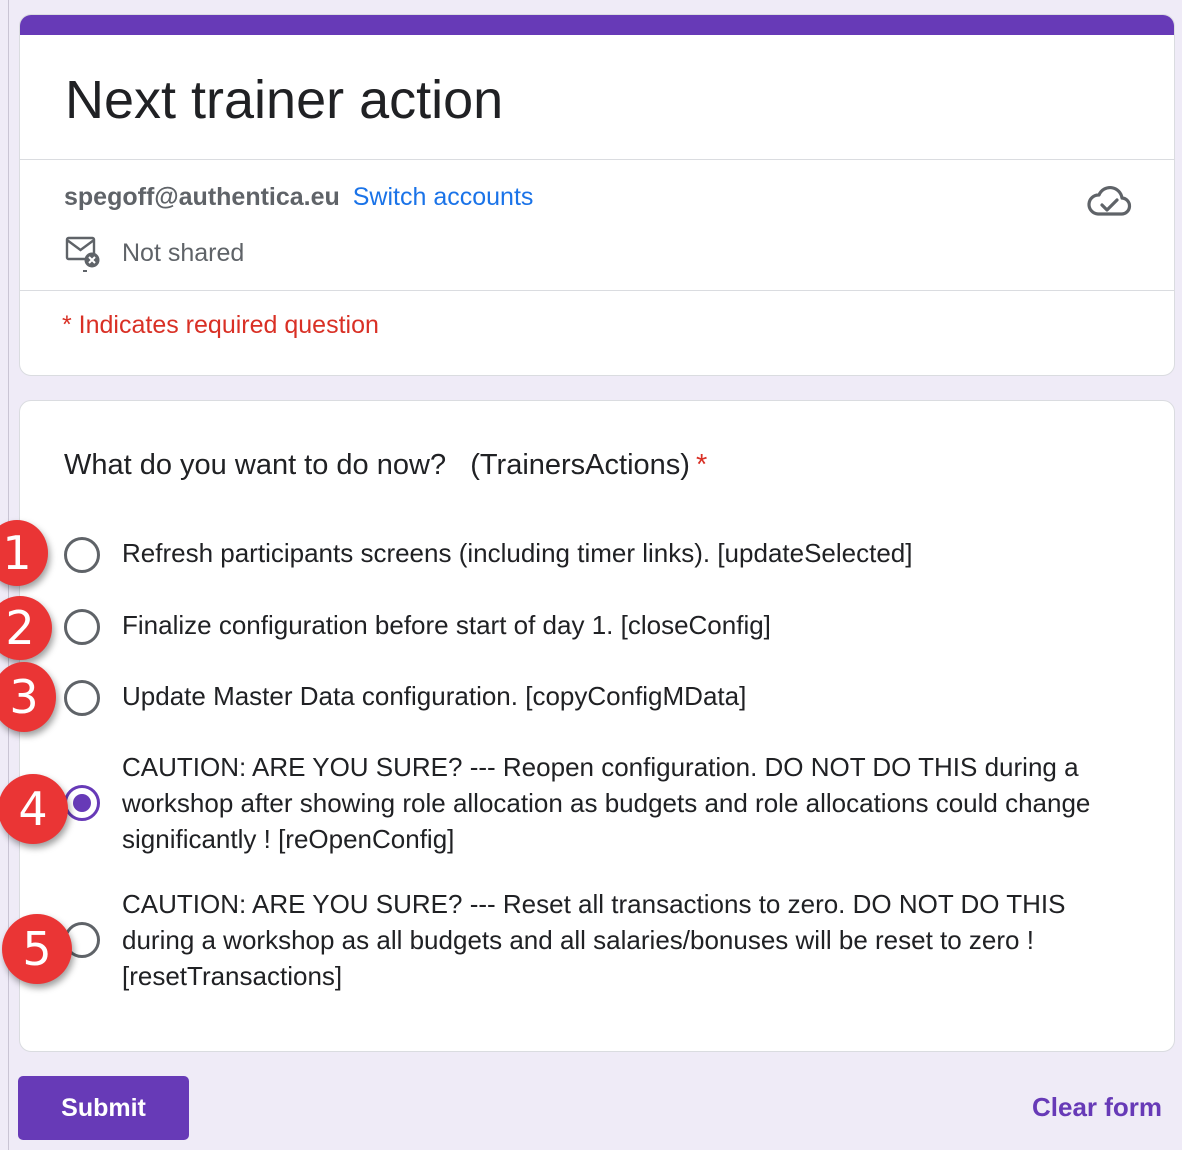 This screenshot has height=1150, width=1182. I want to click on shared-status-text: Not shared, so click(183, 252).